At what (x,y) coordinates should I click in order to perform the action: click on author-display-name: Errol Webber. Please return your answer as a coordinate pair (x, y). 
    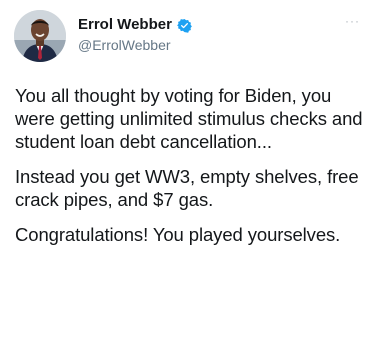
    Looking at the image, I should click on (125, 25).